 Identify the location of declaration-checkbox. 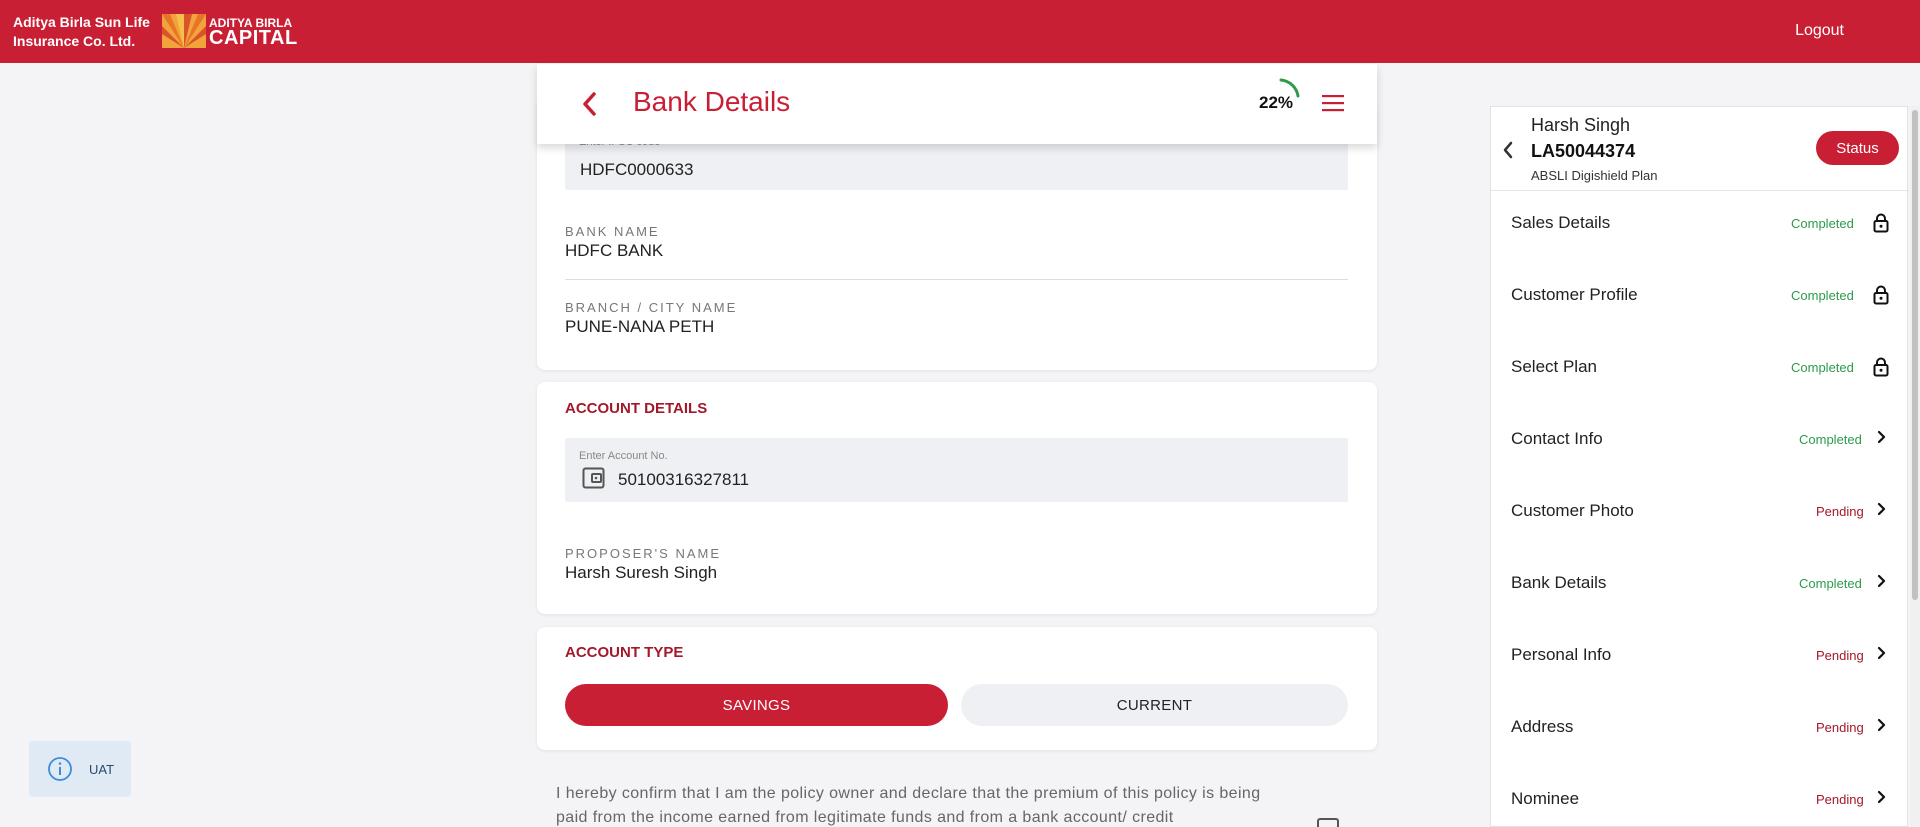
(1328, 822).